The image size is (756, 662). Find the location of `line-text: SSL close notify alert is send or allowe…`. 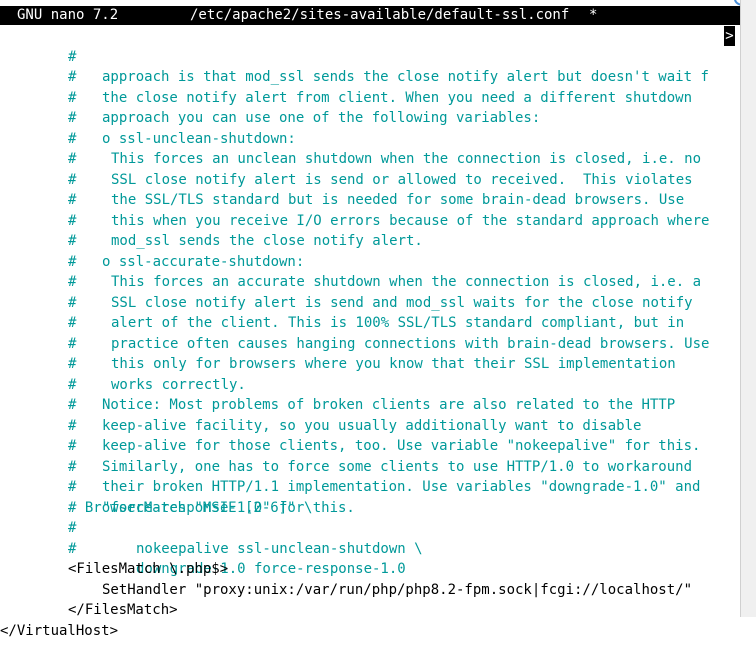

line-text: SSL close notify alert is send or allowe… is located at coordinates (402, 179).